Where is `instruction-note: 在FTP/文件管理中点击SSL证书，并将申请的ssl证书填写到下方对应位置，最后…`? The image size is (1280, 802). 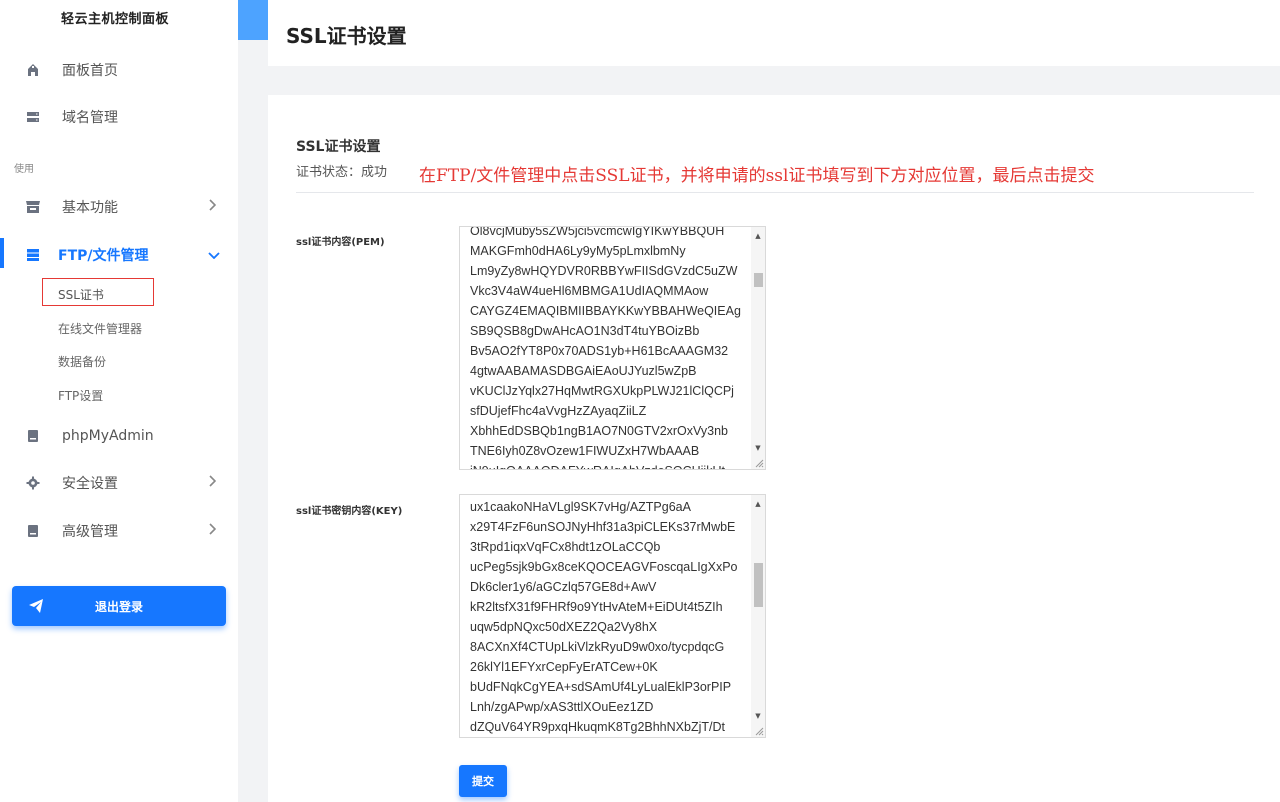 instruction-note: 在FTP/文件管理中点击SSL证书，并将申请的ssl证书填写到下方对应位置，最后… is located at coordinates (757, 176).